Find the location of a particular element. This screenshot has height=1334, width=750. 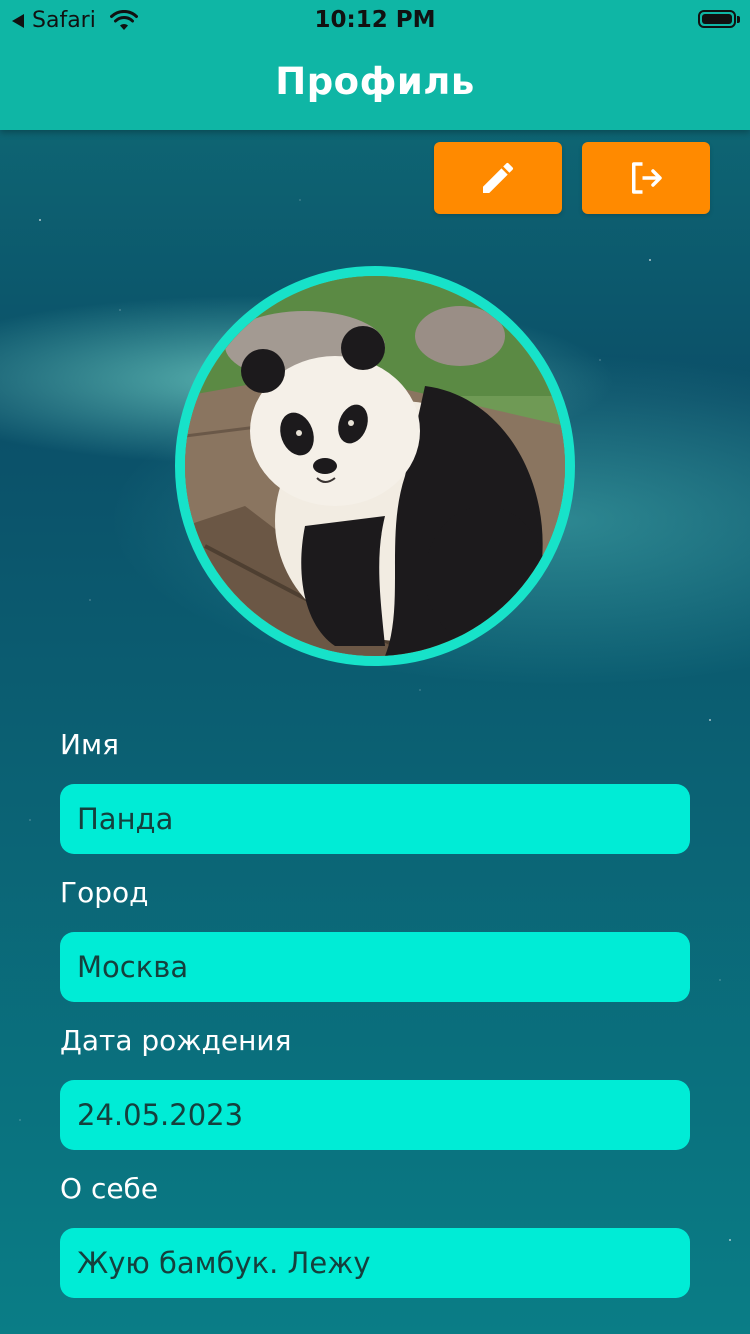

name-field: Панда is located at coordinates (375, 819).